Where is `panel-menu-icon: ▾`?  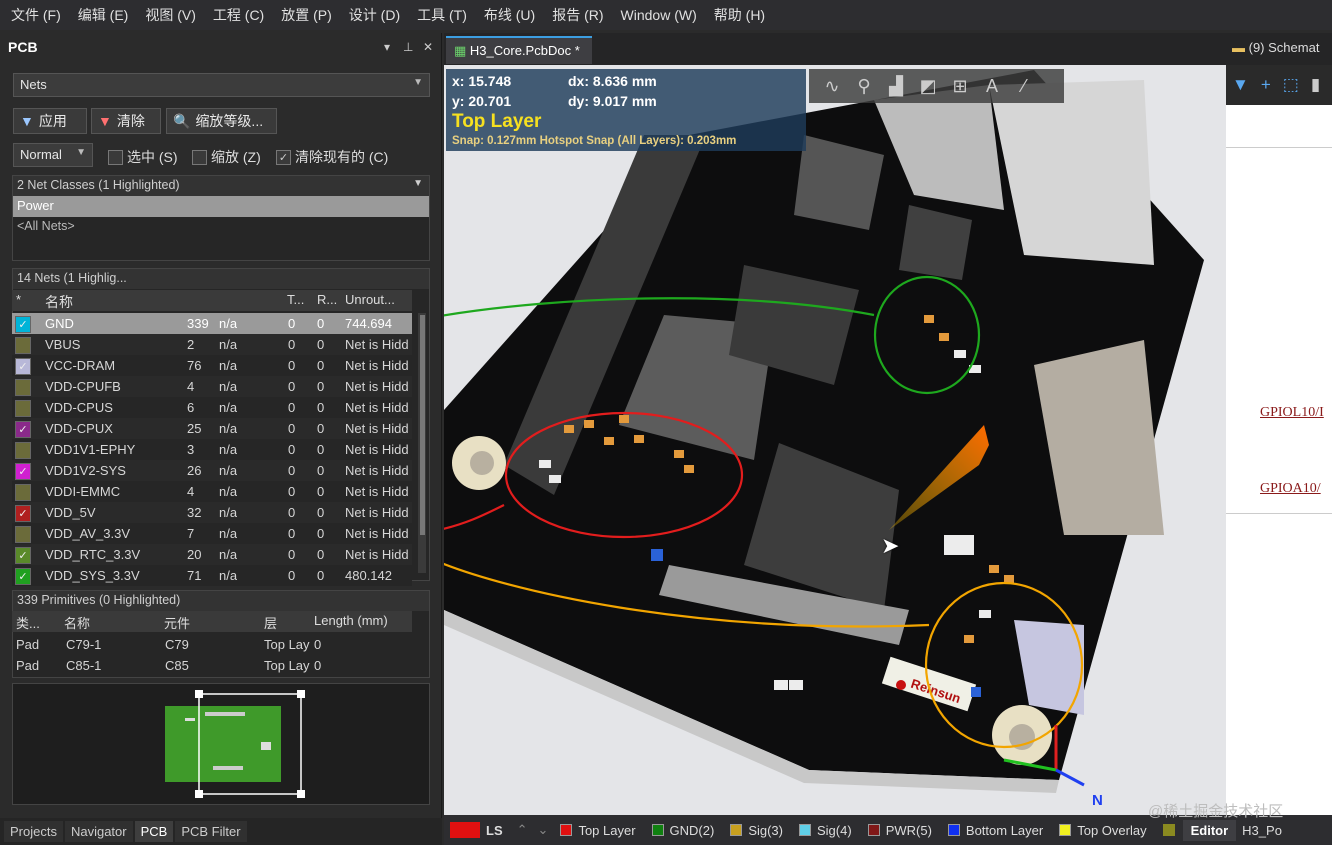
panel-menu-icon: ▾ is located at coordinates (387, 47).